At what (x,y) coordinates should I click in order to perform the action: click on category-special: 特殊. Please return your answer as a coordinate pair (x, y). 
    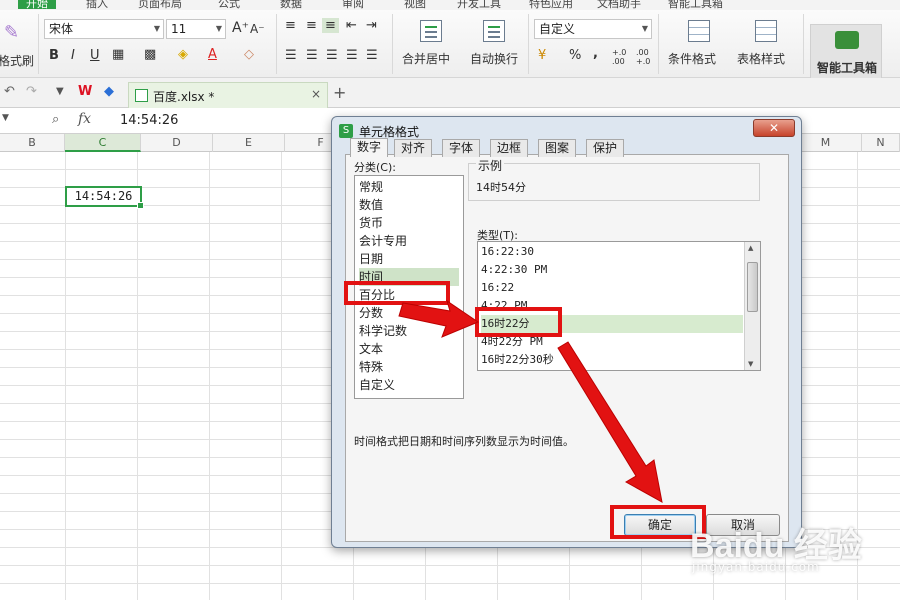
    Looking at the image, I should click on (409, 367).